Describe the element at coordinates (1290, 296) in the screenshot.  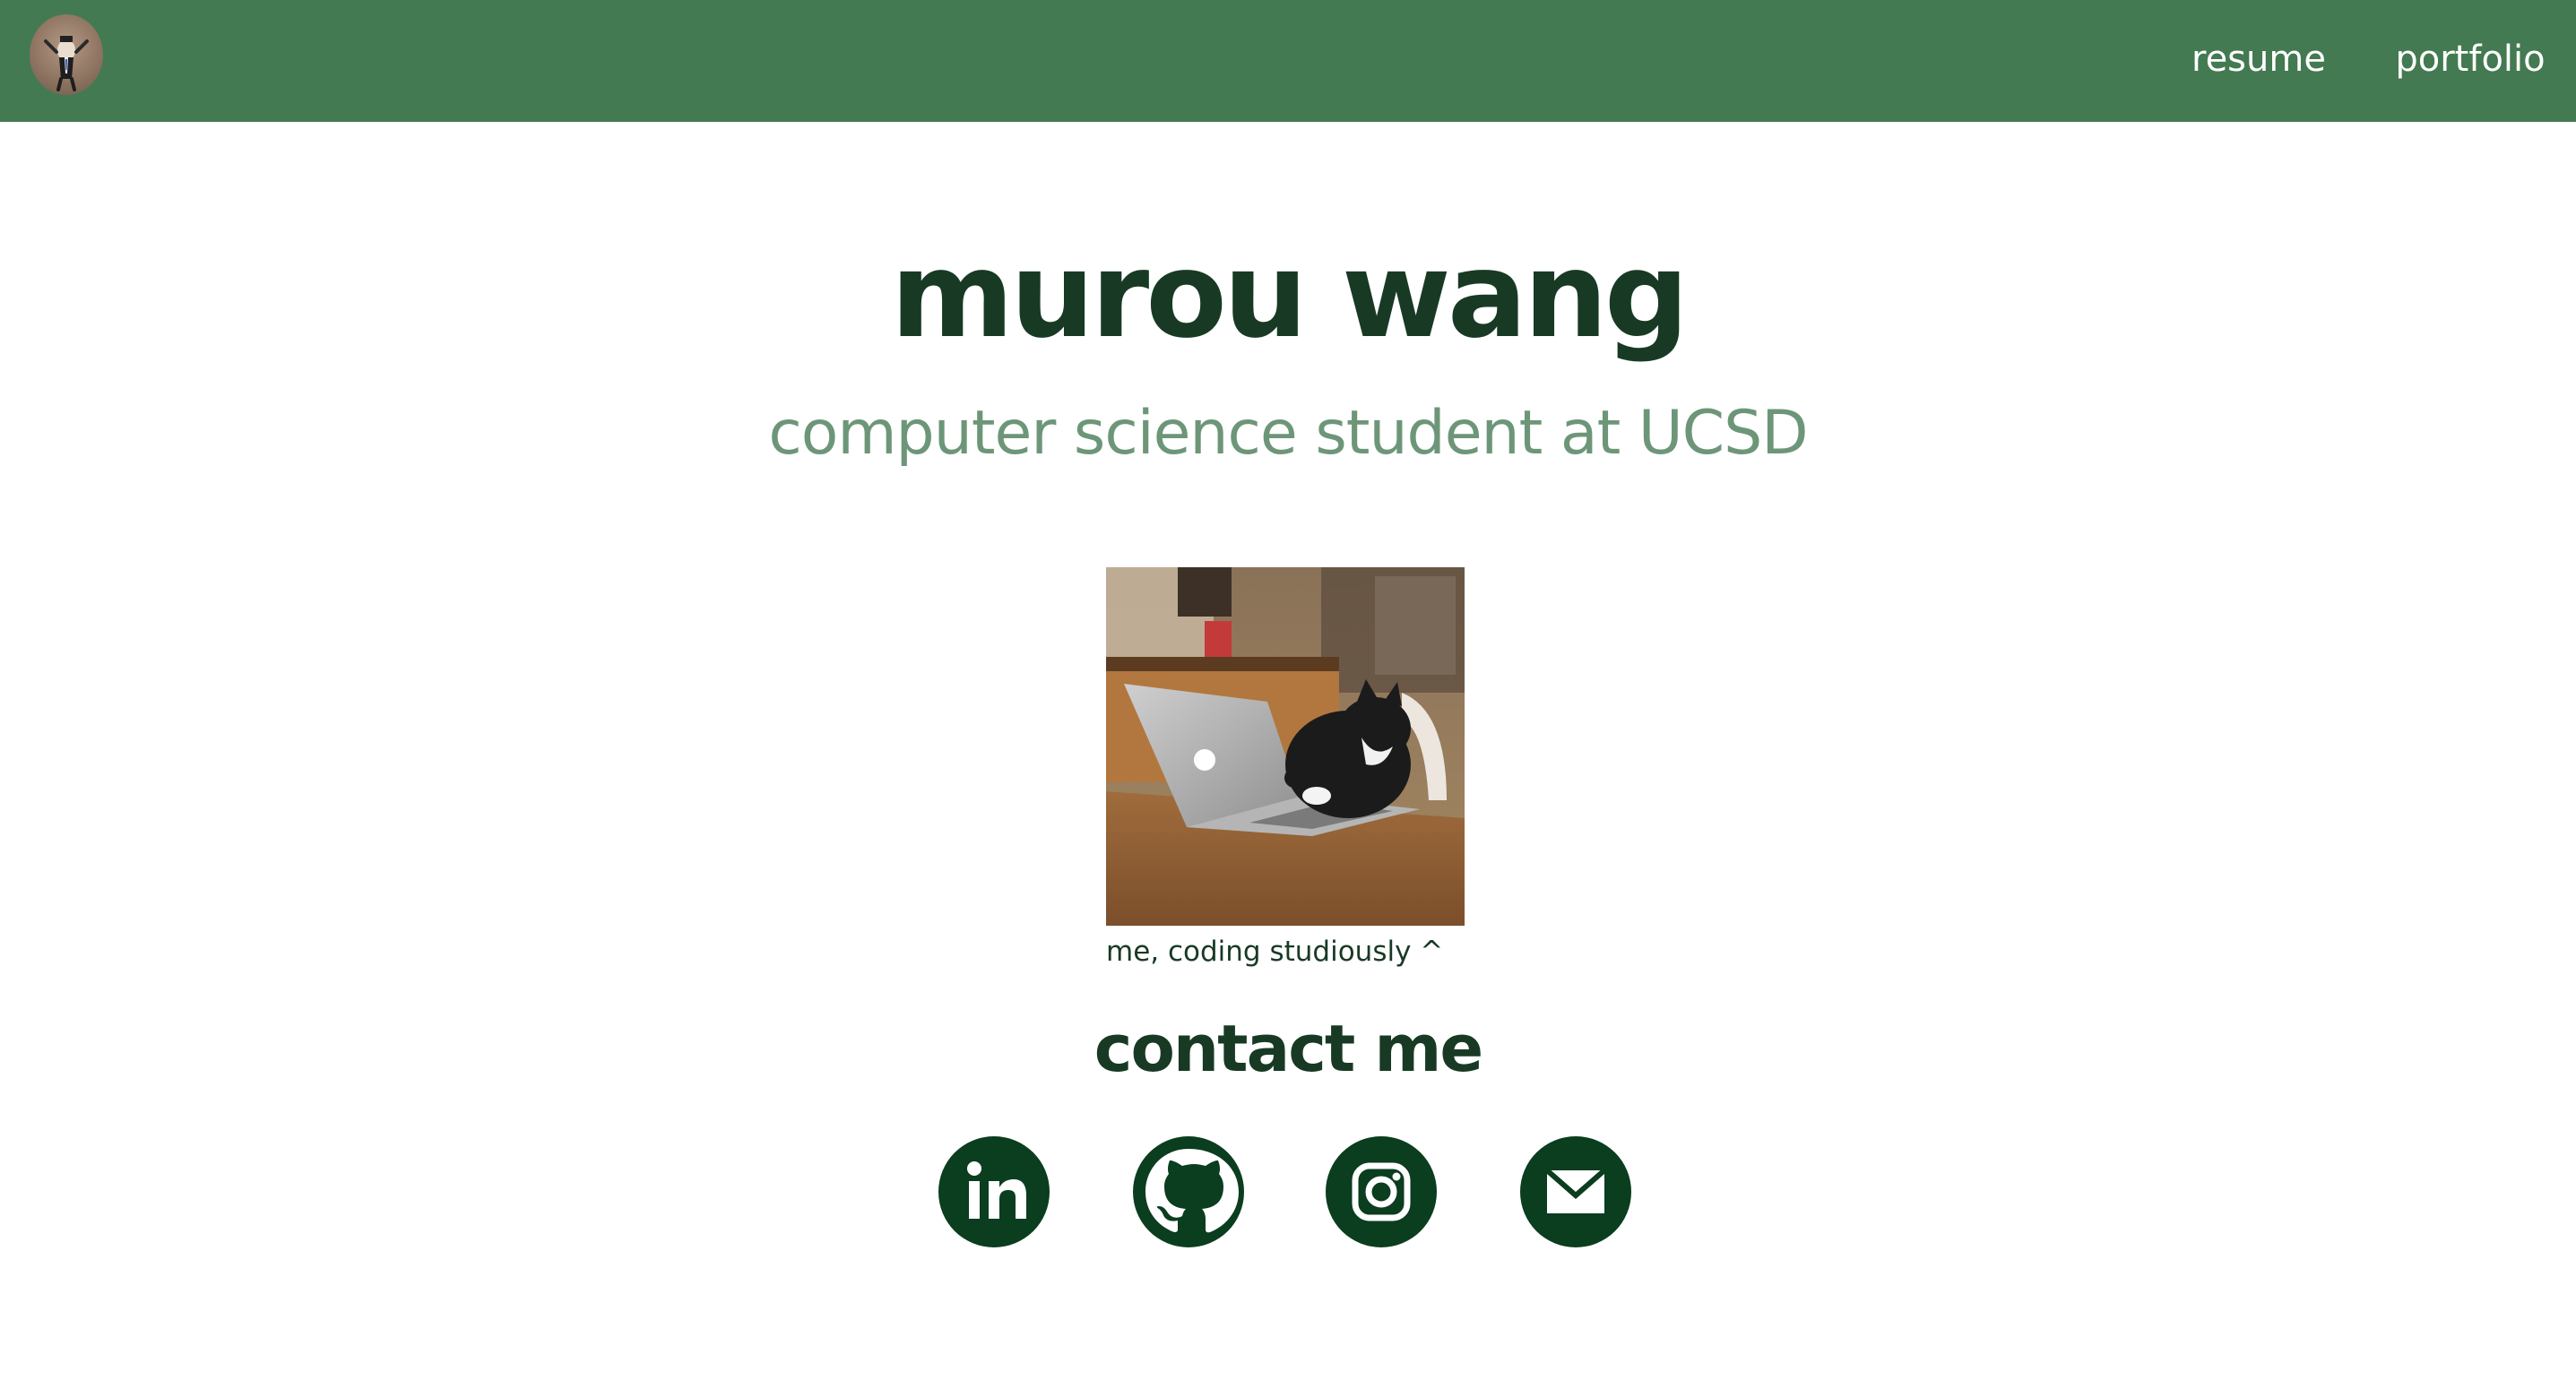
I see `page-title: murou wang` at that location.